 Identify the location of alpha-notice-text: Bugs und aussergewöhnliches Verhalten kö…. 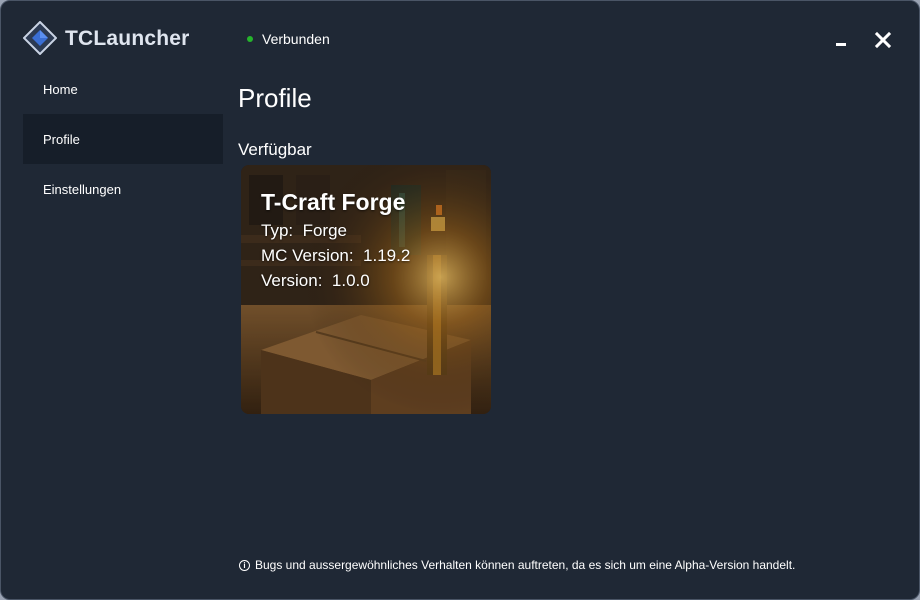
(525, 565).